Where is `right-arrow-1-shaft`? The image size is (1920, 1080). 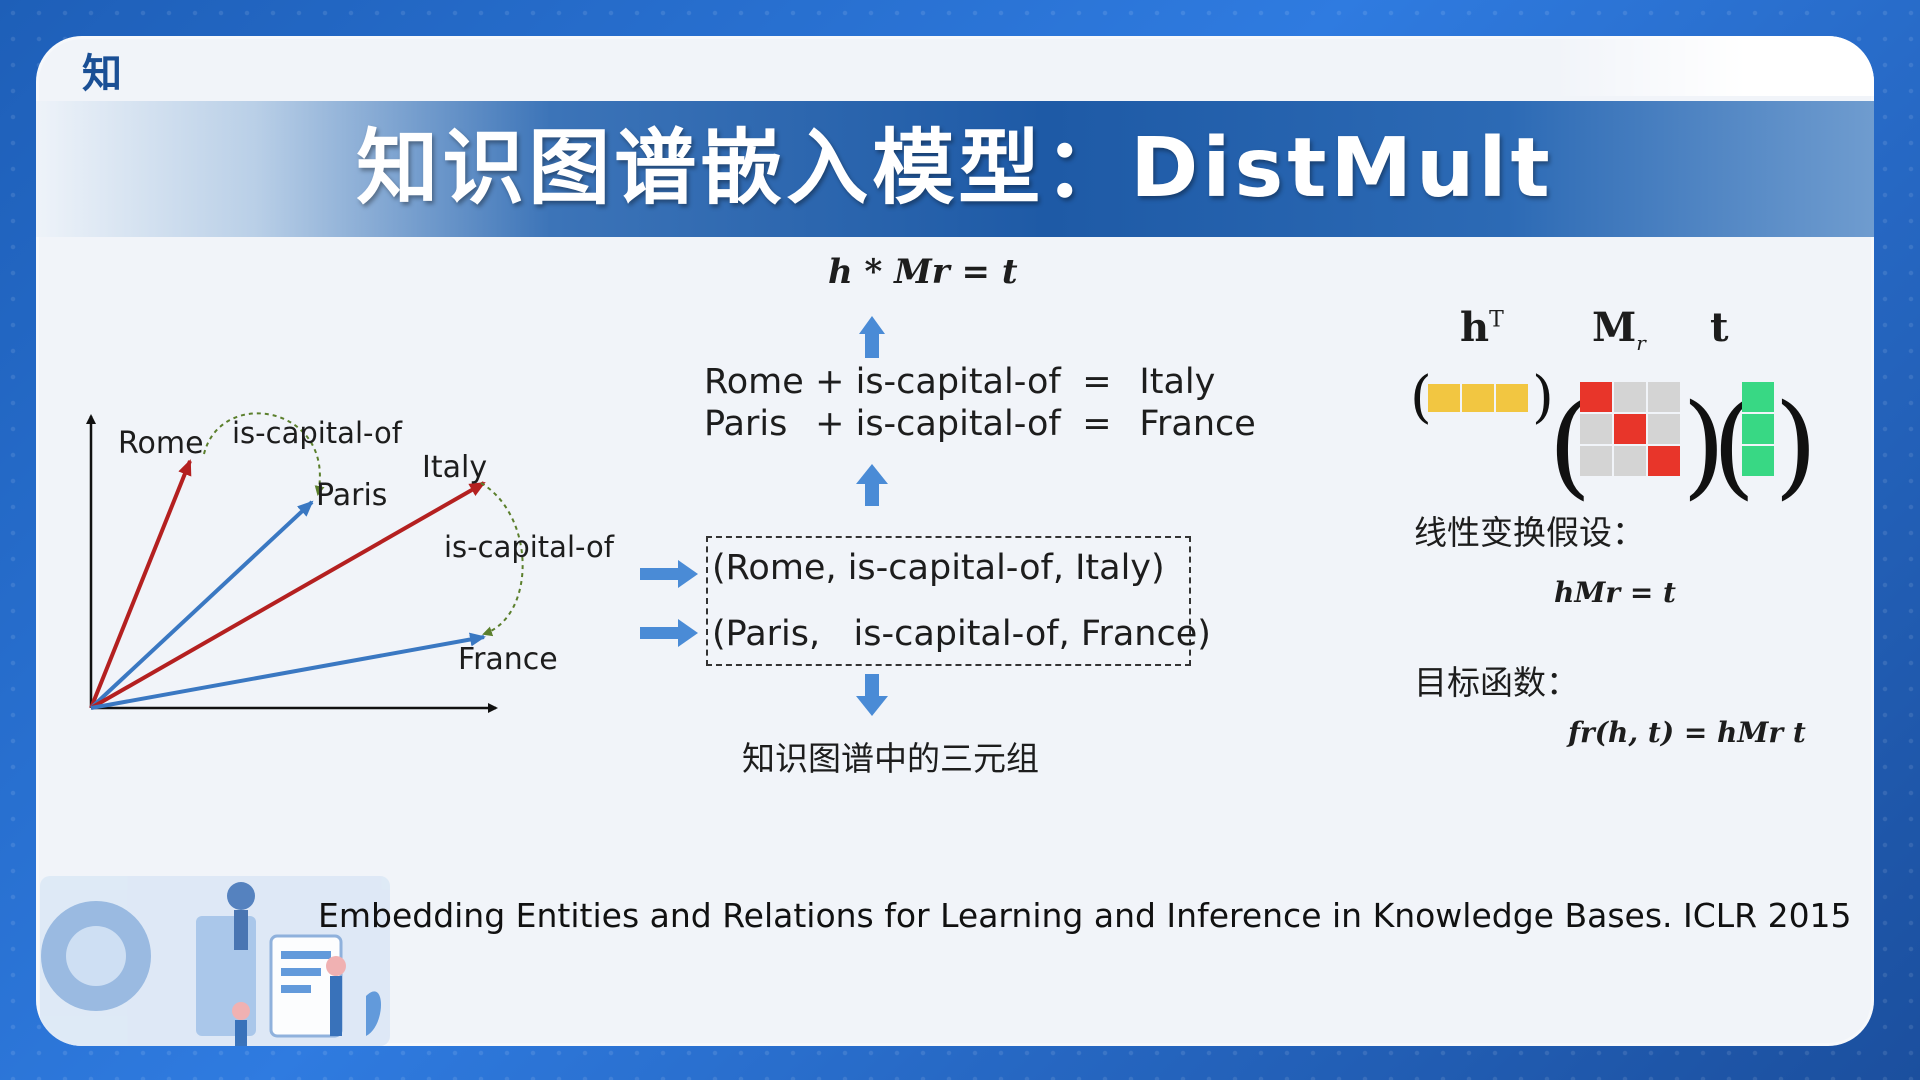 right-arrow-1-shaft is located at coordinates (660, 574).